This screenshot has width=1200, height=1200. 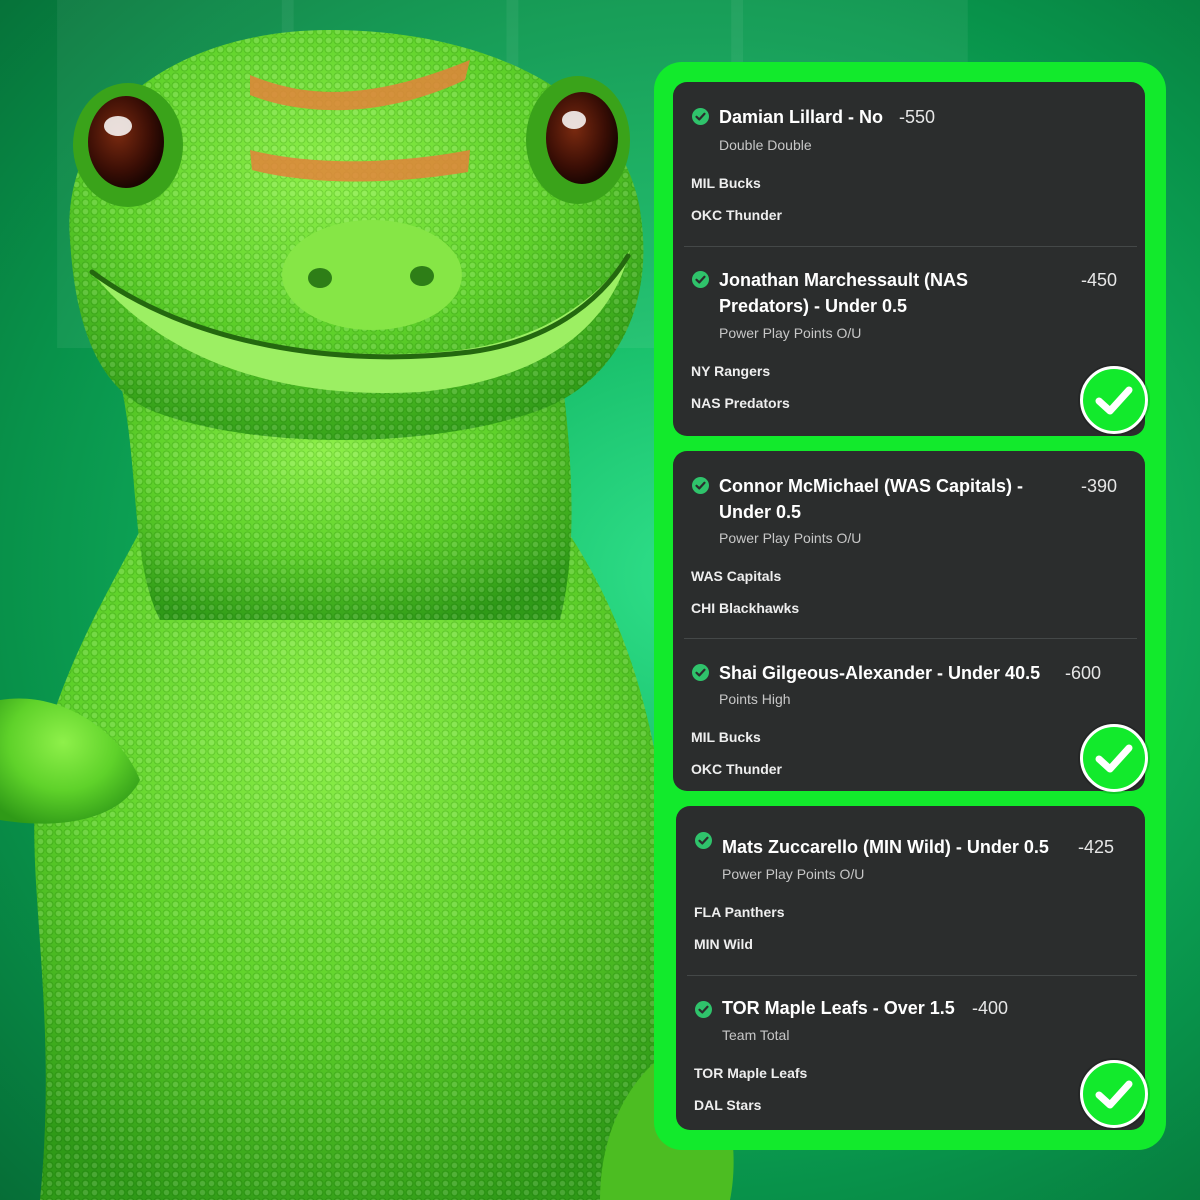 I want to click on bet-odds: -400, so click(x=990, y=1008).